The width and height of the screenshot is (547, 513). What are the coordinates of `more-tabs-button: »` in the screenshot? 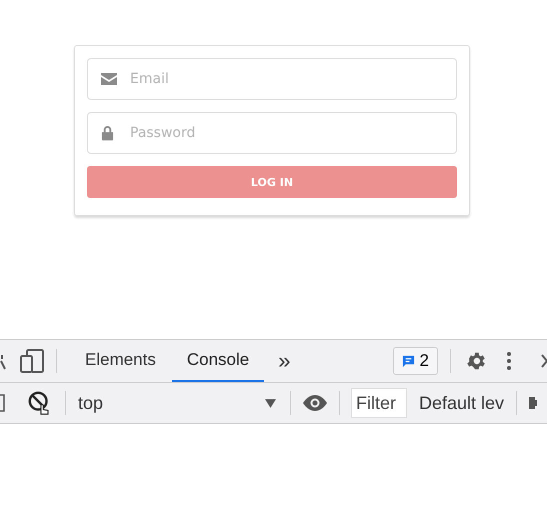 It's located at (284, 361).